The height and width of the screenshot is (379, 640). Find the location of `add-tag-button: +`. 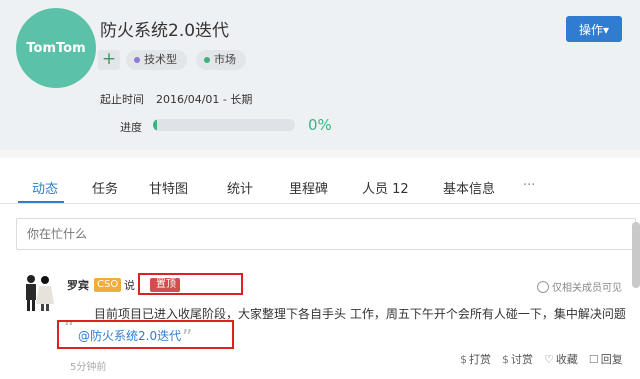

add-tag-button: + is located at coordinates (109, 60).